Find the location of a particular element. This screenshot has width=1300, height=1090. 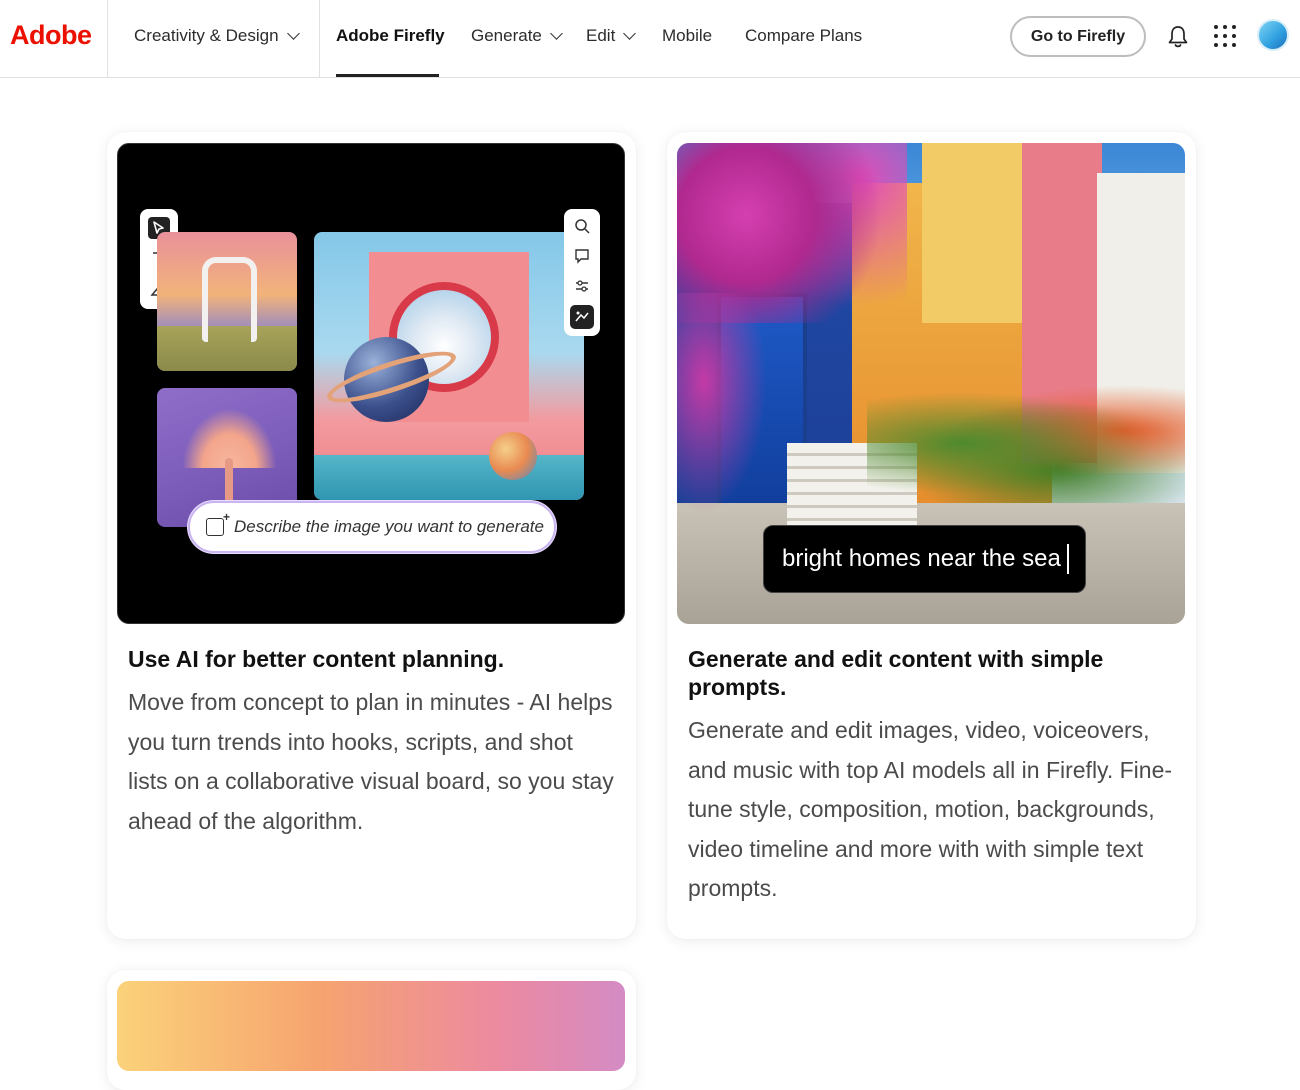

nav-label: Creativity & Design is located at coordinates (206, 35).